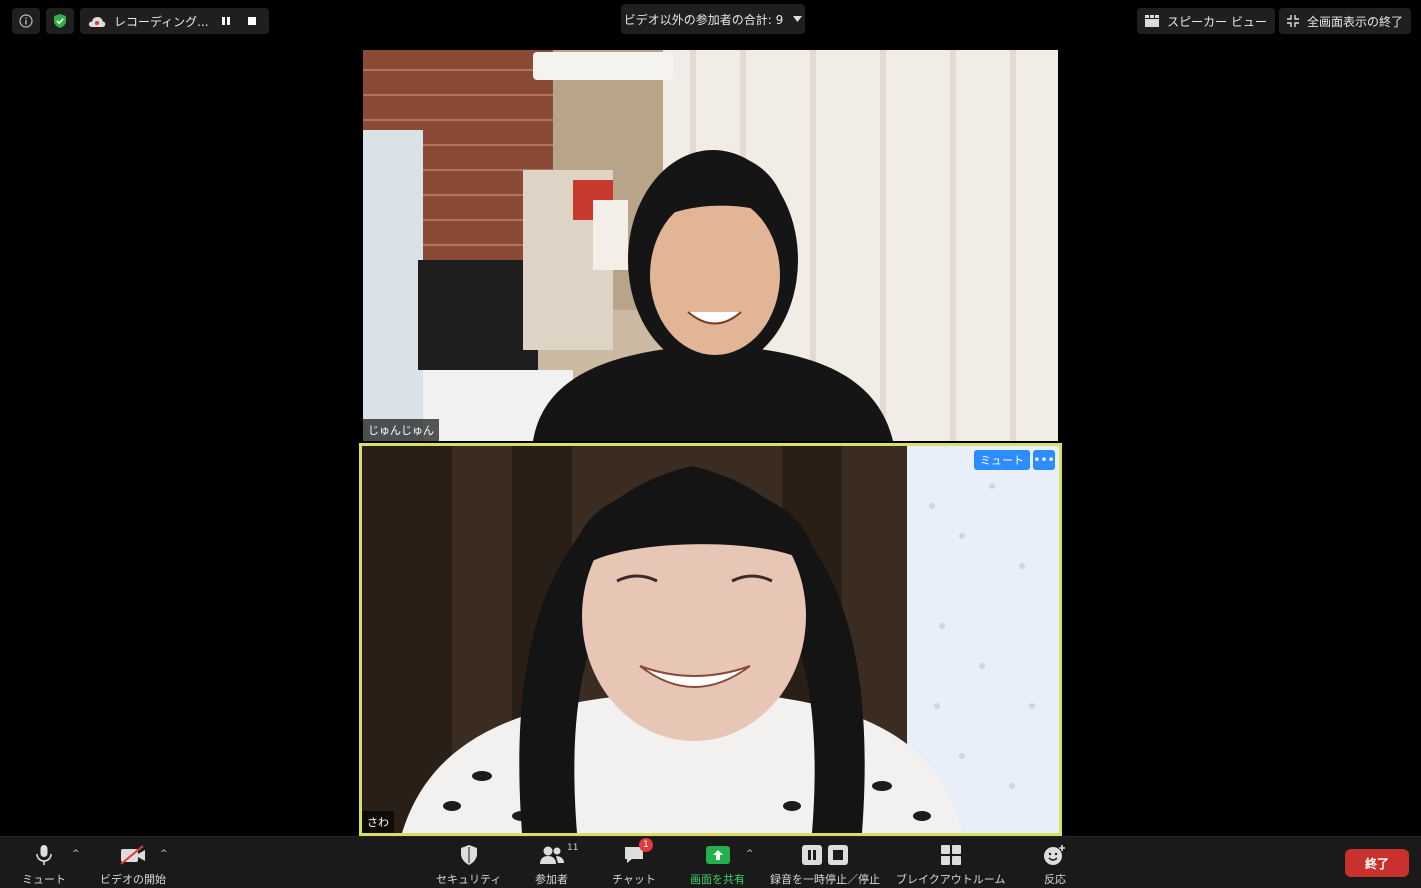  I want to click on participants-button: 11 参加者, so click(557, 865).